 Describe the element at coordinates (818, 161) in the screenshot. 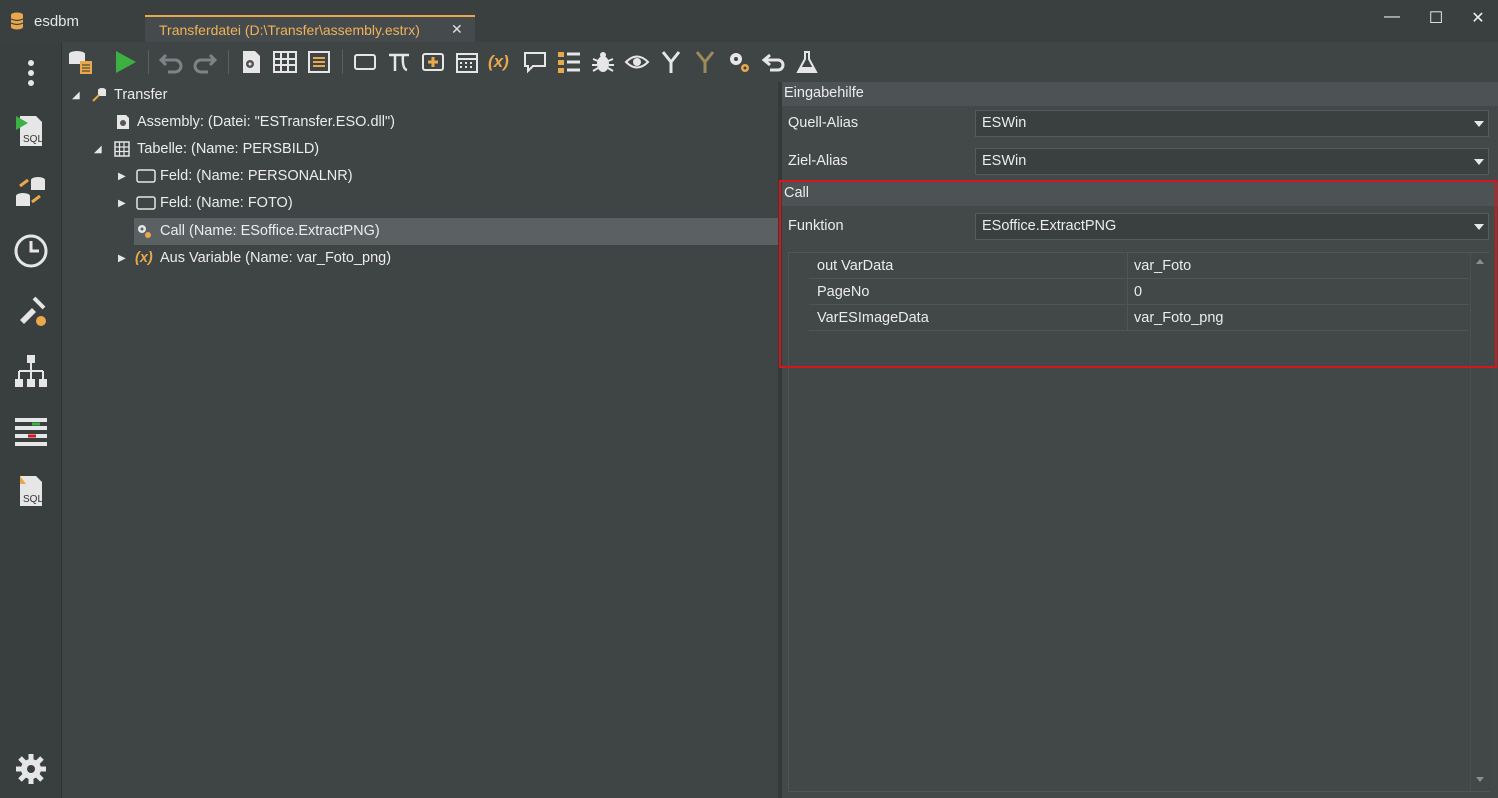

I see `target-alias-label: Ziel-Alias` at that location.